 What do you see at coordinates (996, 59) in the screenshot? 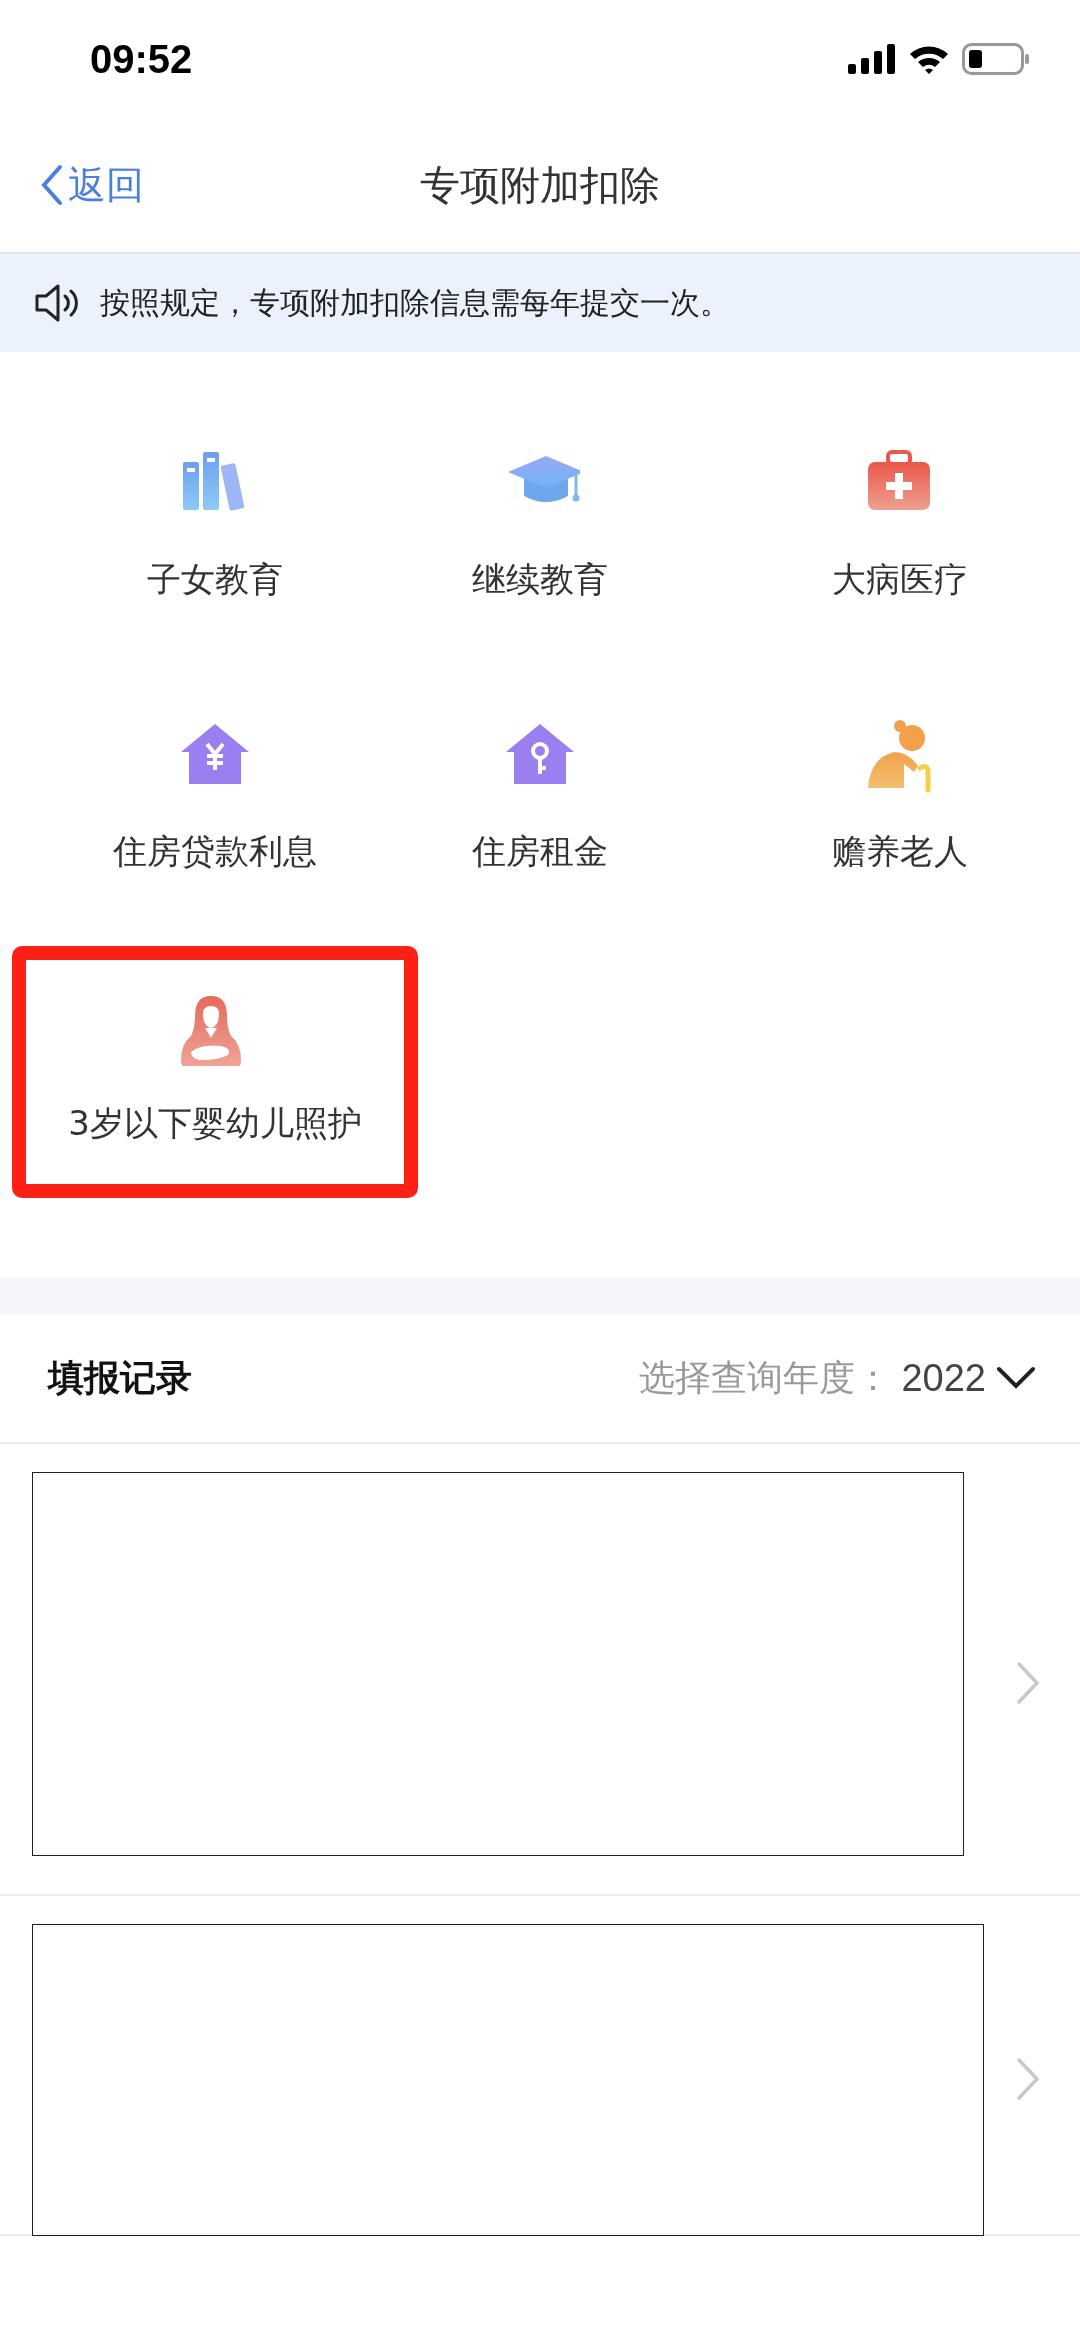
I see `battery-icon` at bounding box center [996, 59].